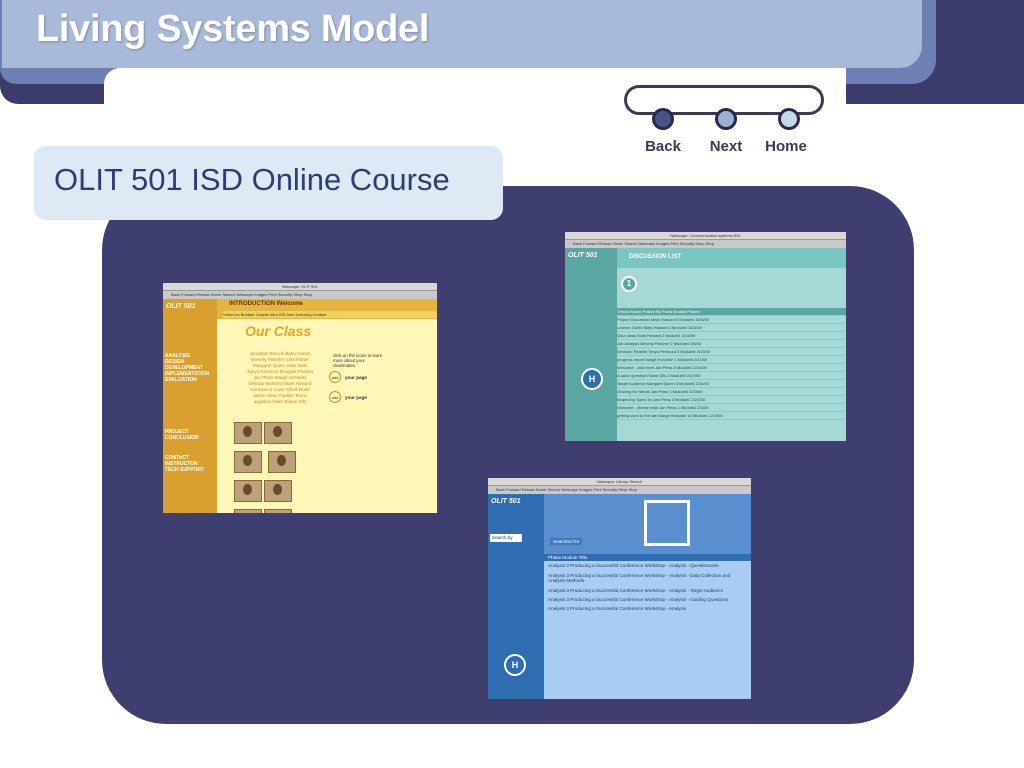  Describe the element at coordinates (667, 523) in the screenshot. I see `library-logo` at that location.